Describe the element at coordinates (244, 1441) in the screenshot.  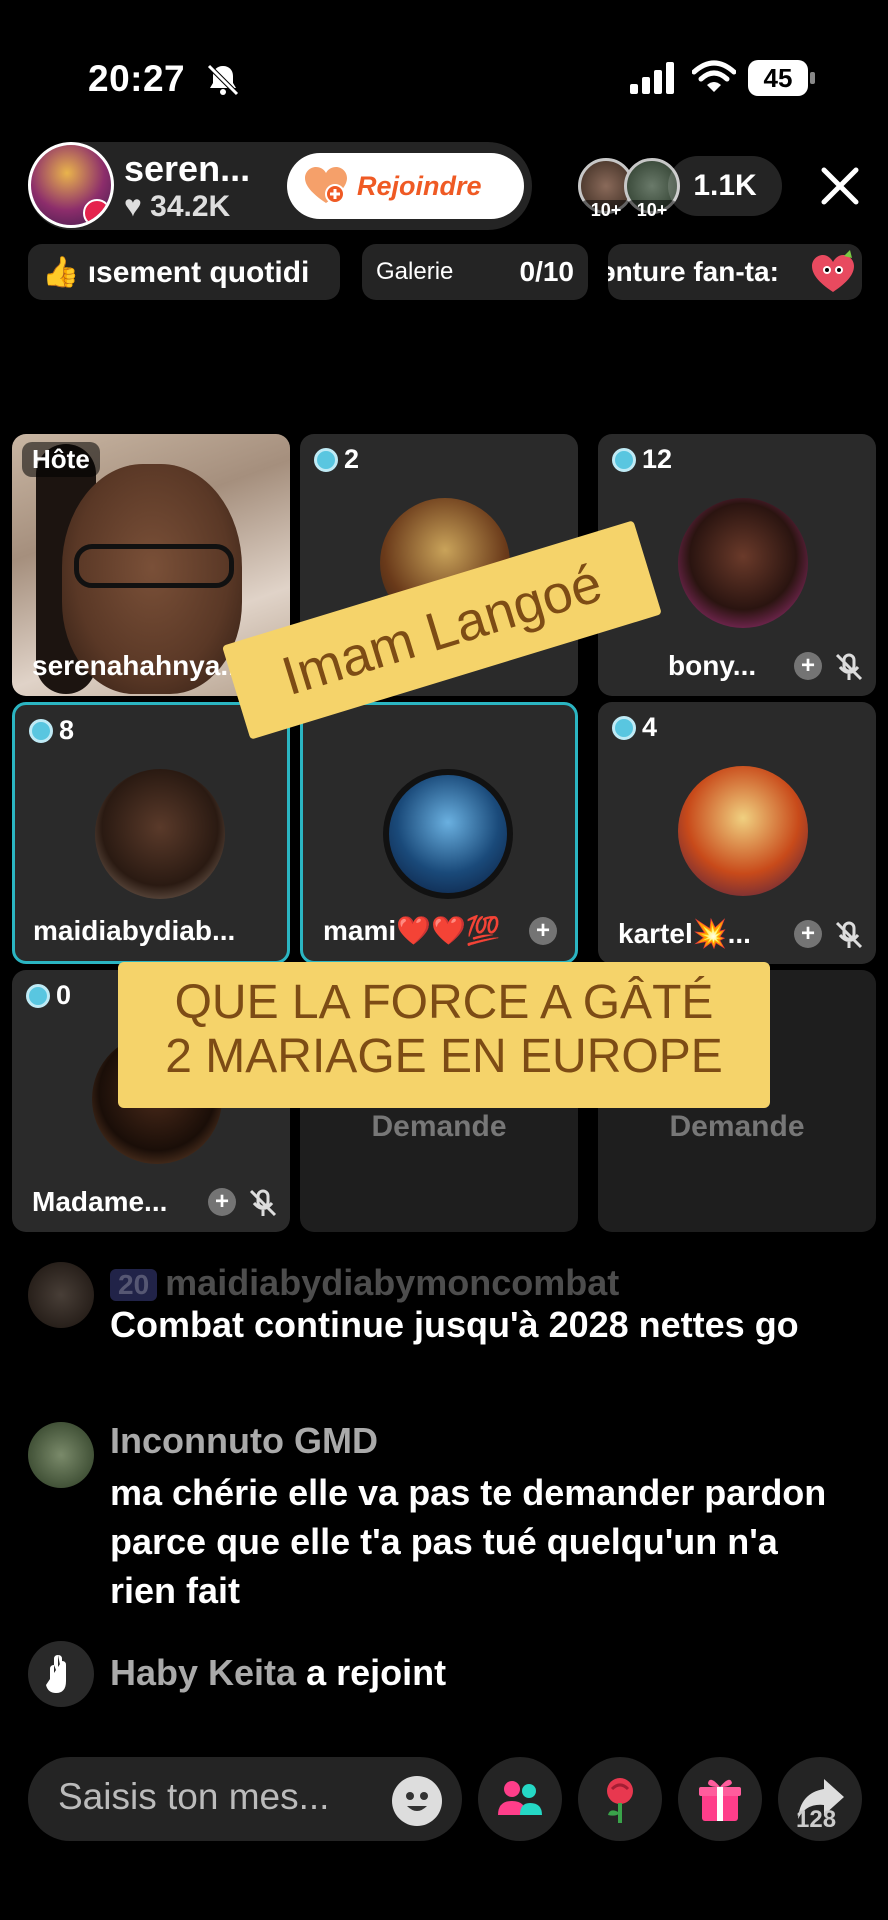
I see `comment-username: Inconnuto GMD` at that location.